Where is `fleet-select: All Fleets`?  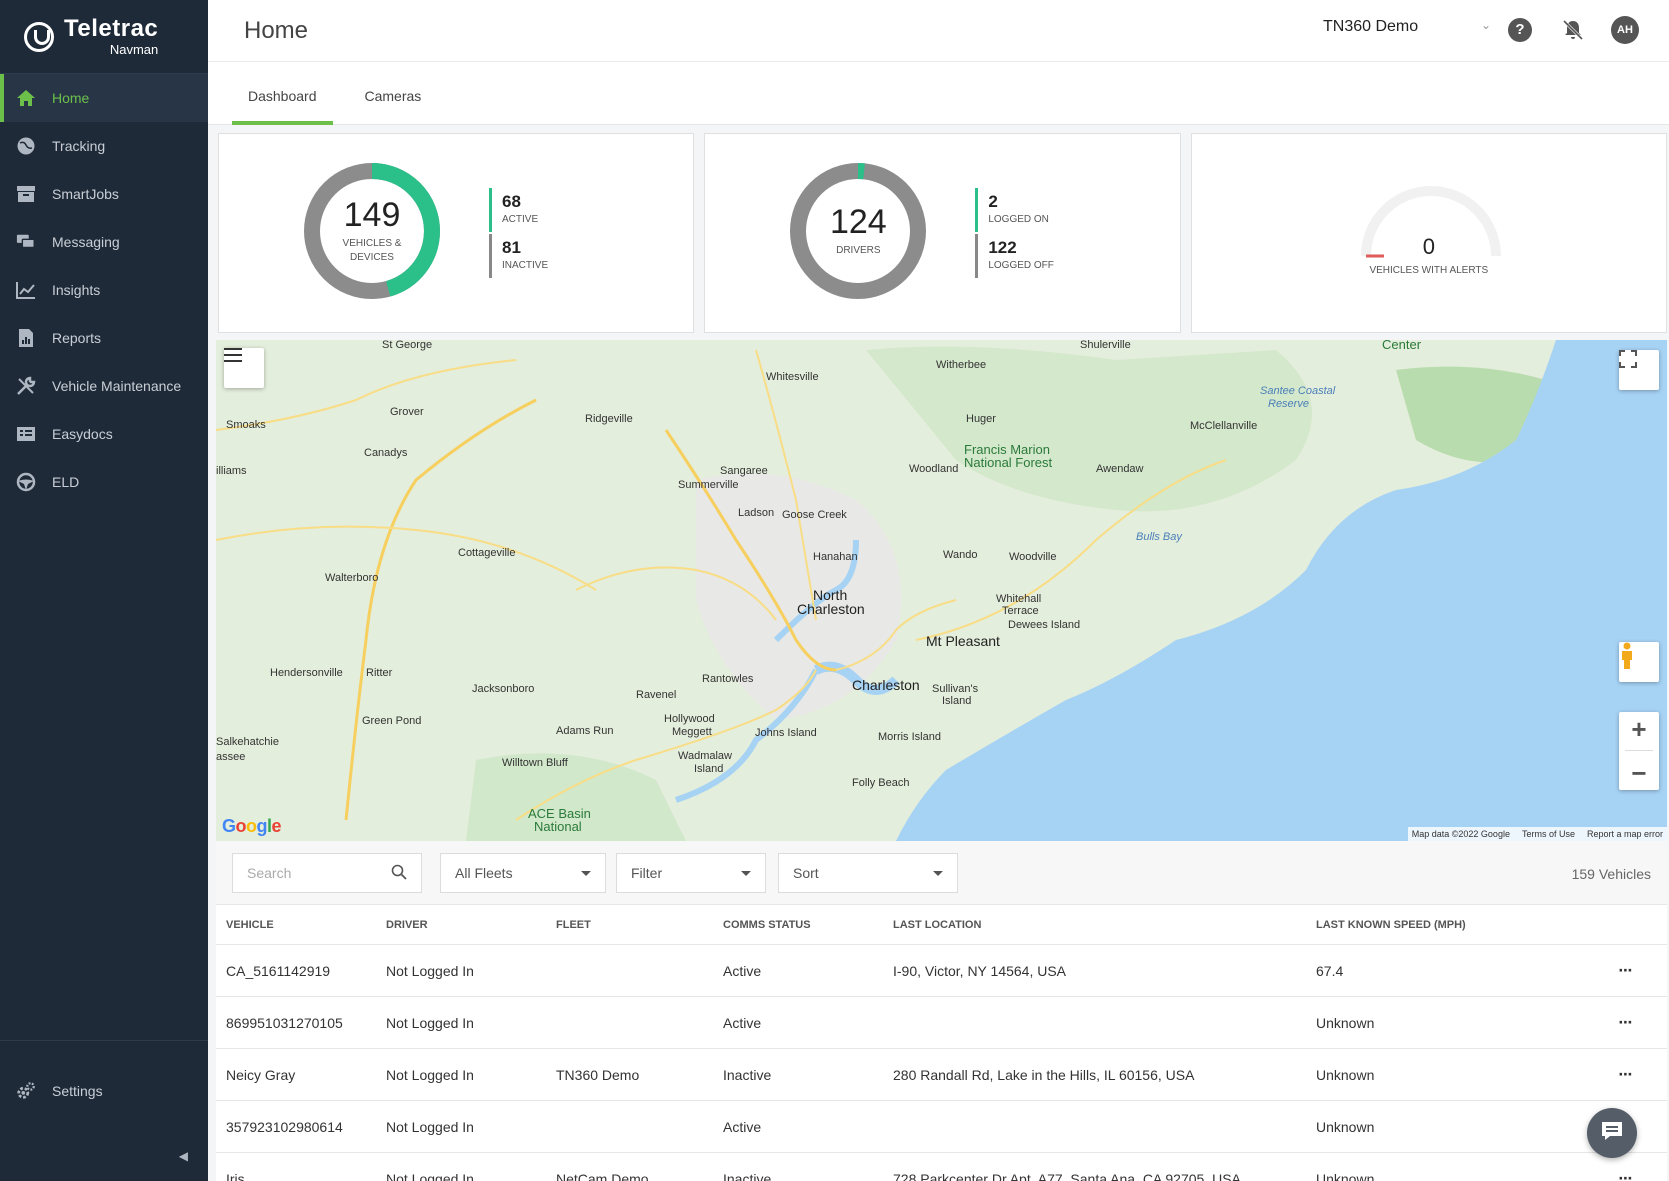
fleet-select: All Fleets is located at coordinates (523, 873).